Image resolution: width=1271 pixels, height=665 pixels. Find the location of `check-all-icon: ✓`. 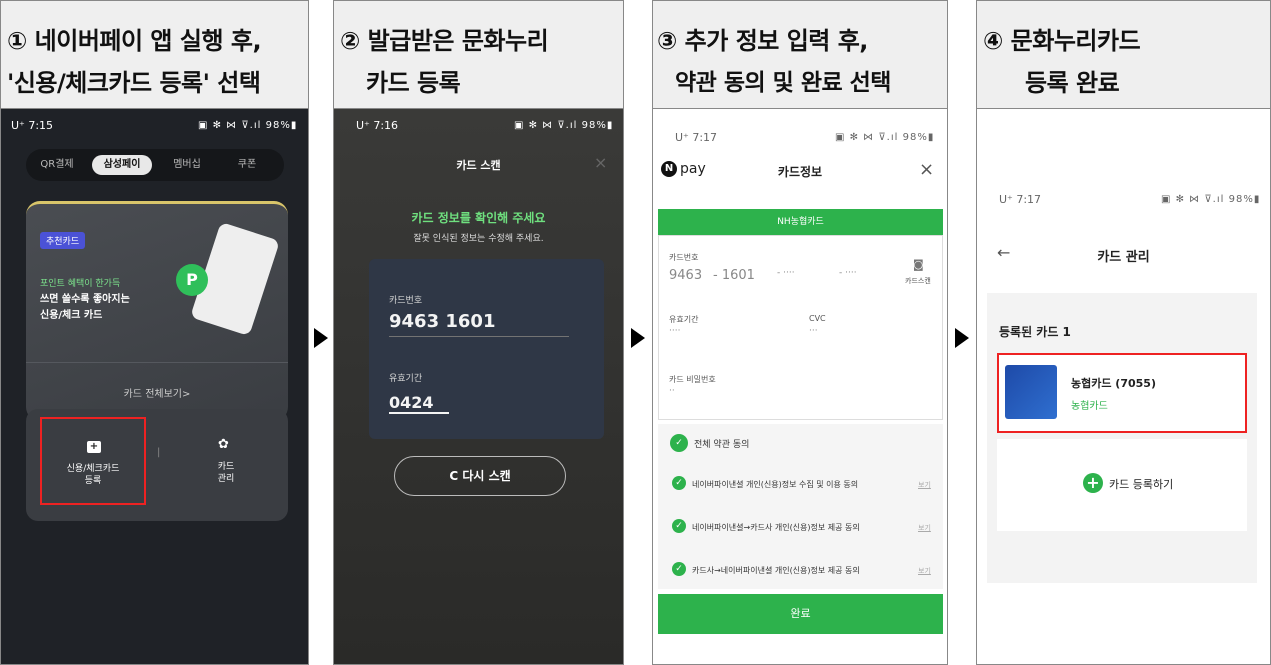

check-all-icon: ✓ is located at coordinates (679, 443).